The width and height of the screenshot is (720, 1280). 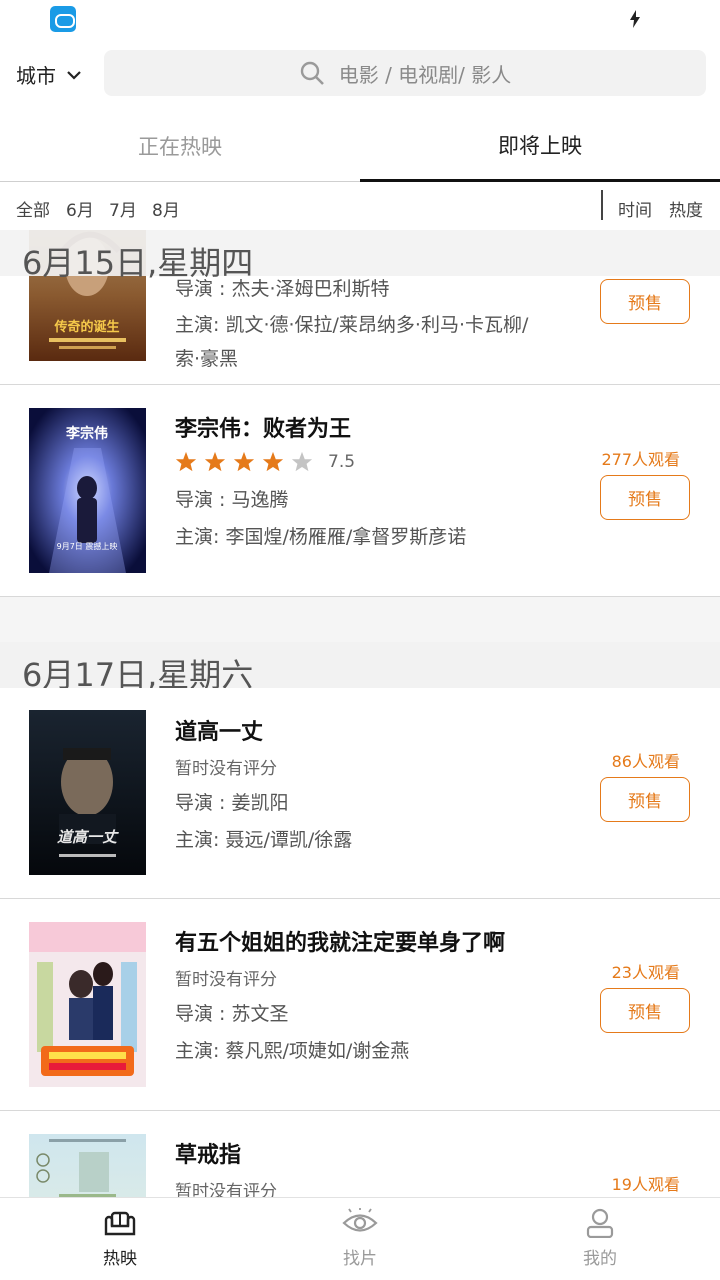 I want to click on search-input: 电影 / 电视剧/ 影人, so click(x=405, y=73).